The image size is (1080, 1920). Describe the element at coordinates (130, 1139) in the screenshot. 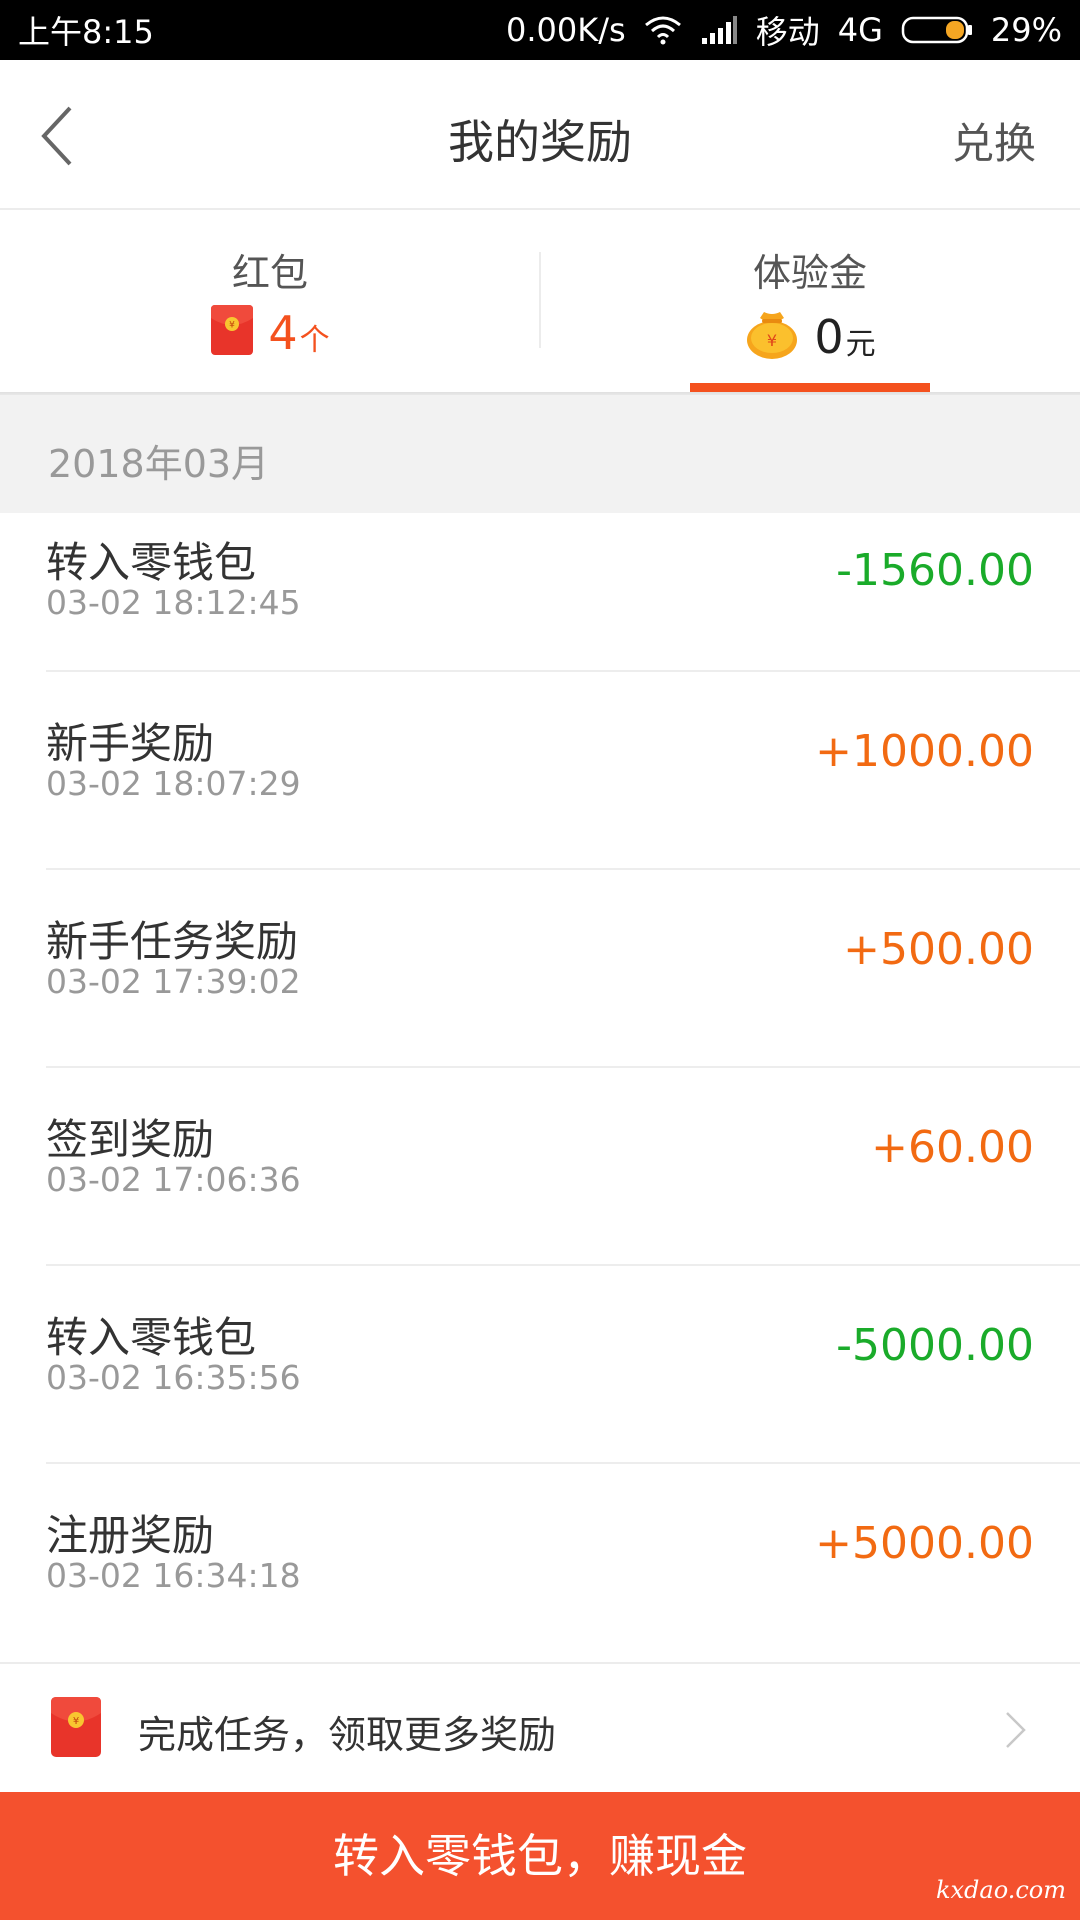

I see `record-title: 签到奖励` at that location.